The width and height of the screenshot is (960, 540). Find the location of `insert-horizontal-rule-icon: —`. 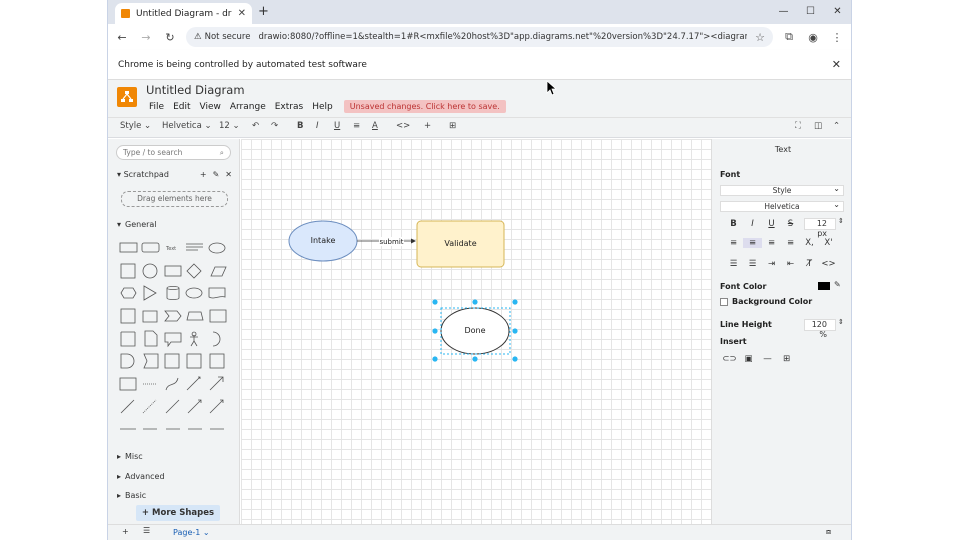

insert-horizontal-rule-icon: — is located at coordinates (767, 359).